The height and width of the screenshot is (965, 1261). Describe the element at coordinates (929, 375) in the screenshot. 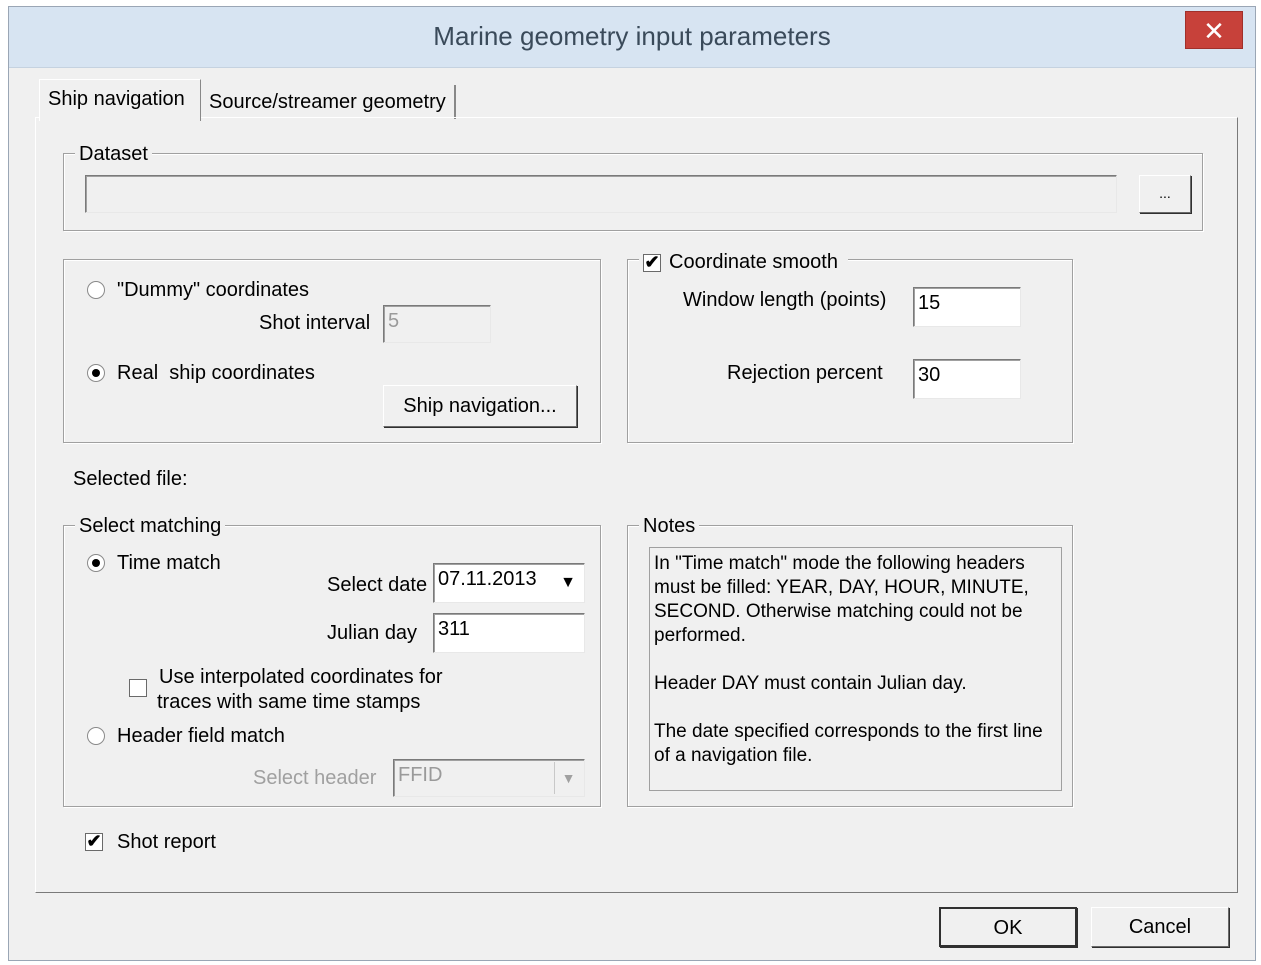

I see `rejection-percent-value: 30` at that location.